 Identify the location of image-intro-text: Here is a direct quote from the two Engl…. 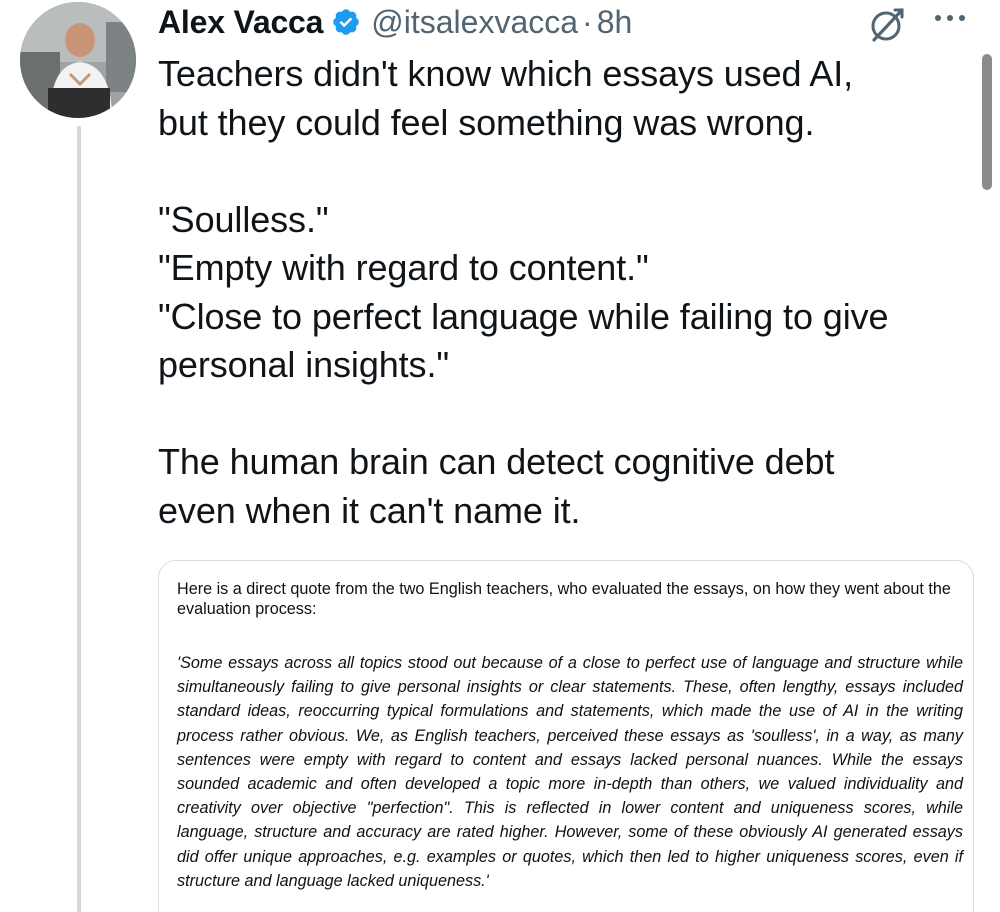
(564, 599).